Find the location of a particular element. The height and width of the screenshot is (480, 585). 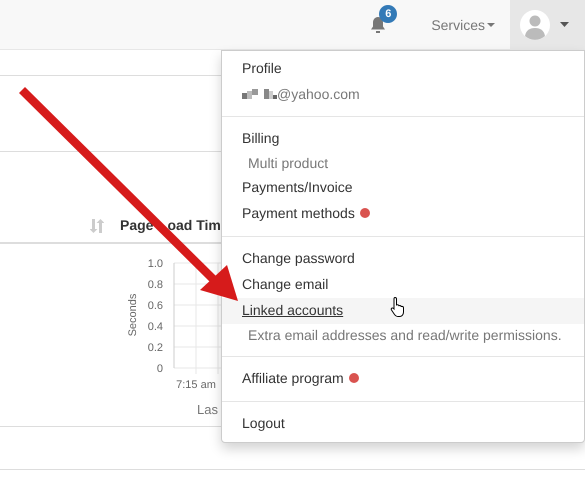

column-header-text: oad Tim is located at coordinates (194, 225).